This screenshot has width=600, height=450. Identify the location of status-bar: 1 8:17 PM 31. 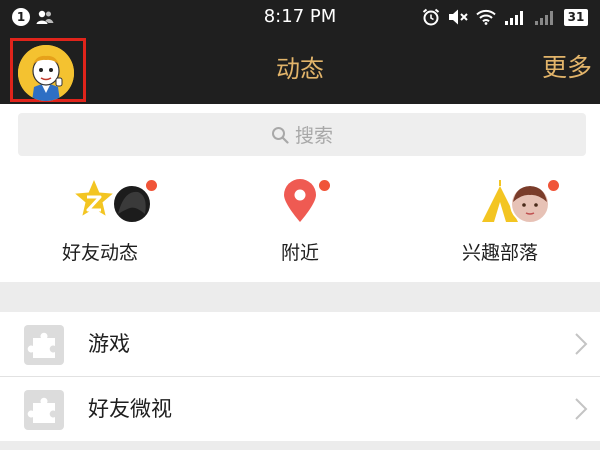
(300, 17).